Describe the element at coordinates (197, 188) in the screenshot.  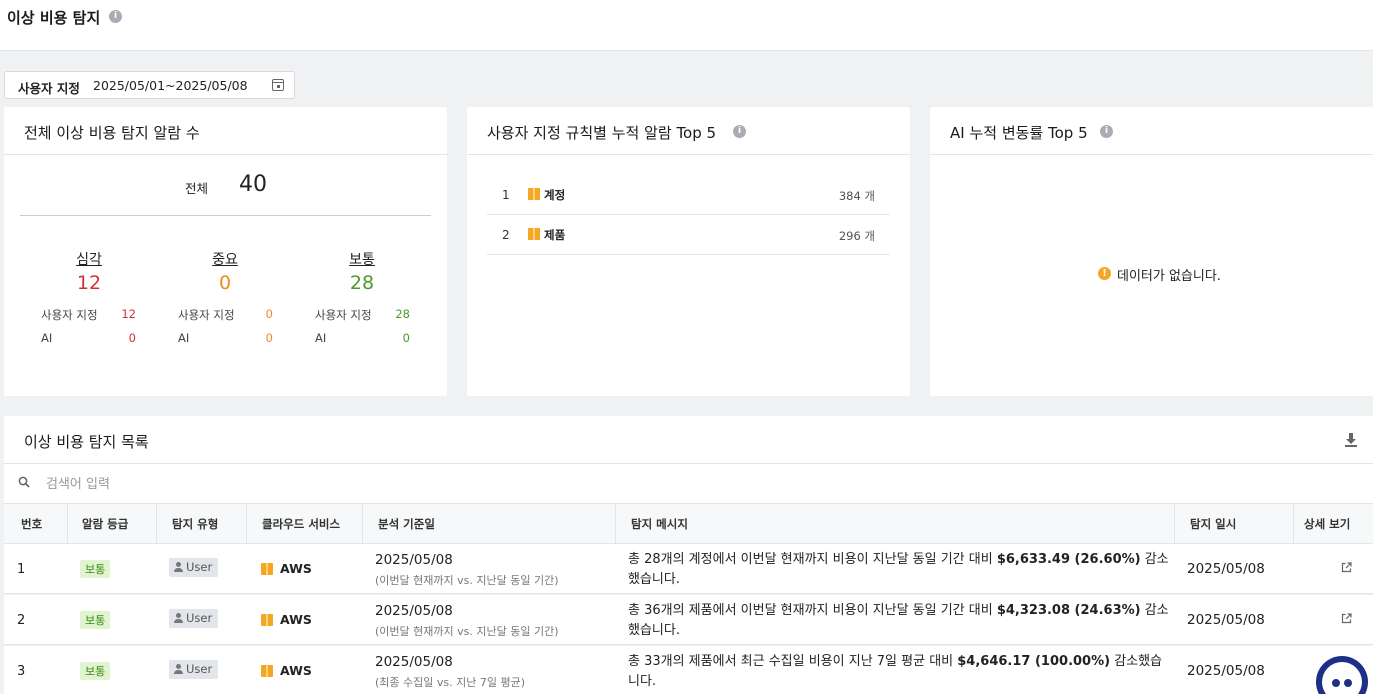
I see `total-label: 전체` at that location.